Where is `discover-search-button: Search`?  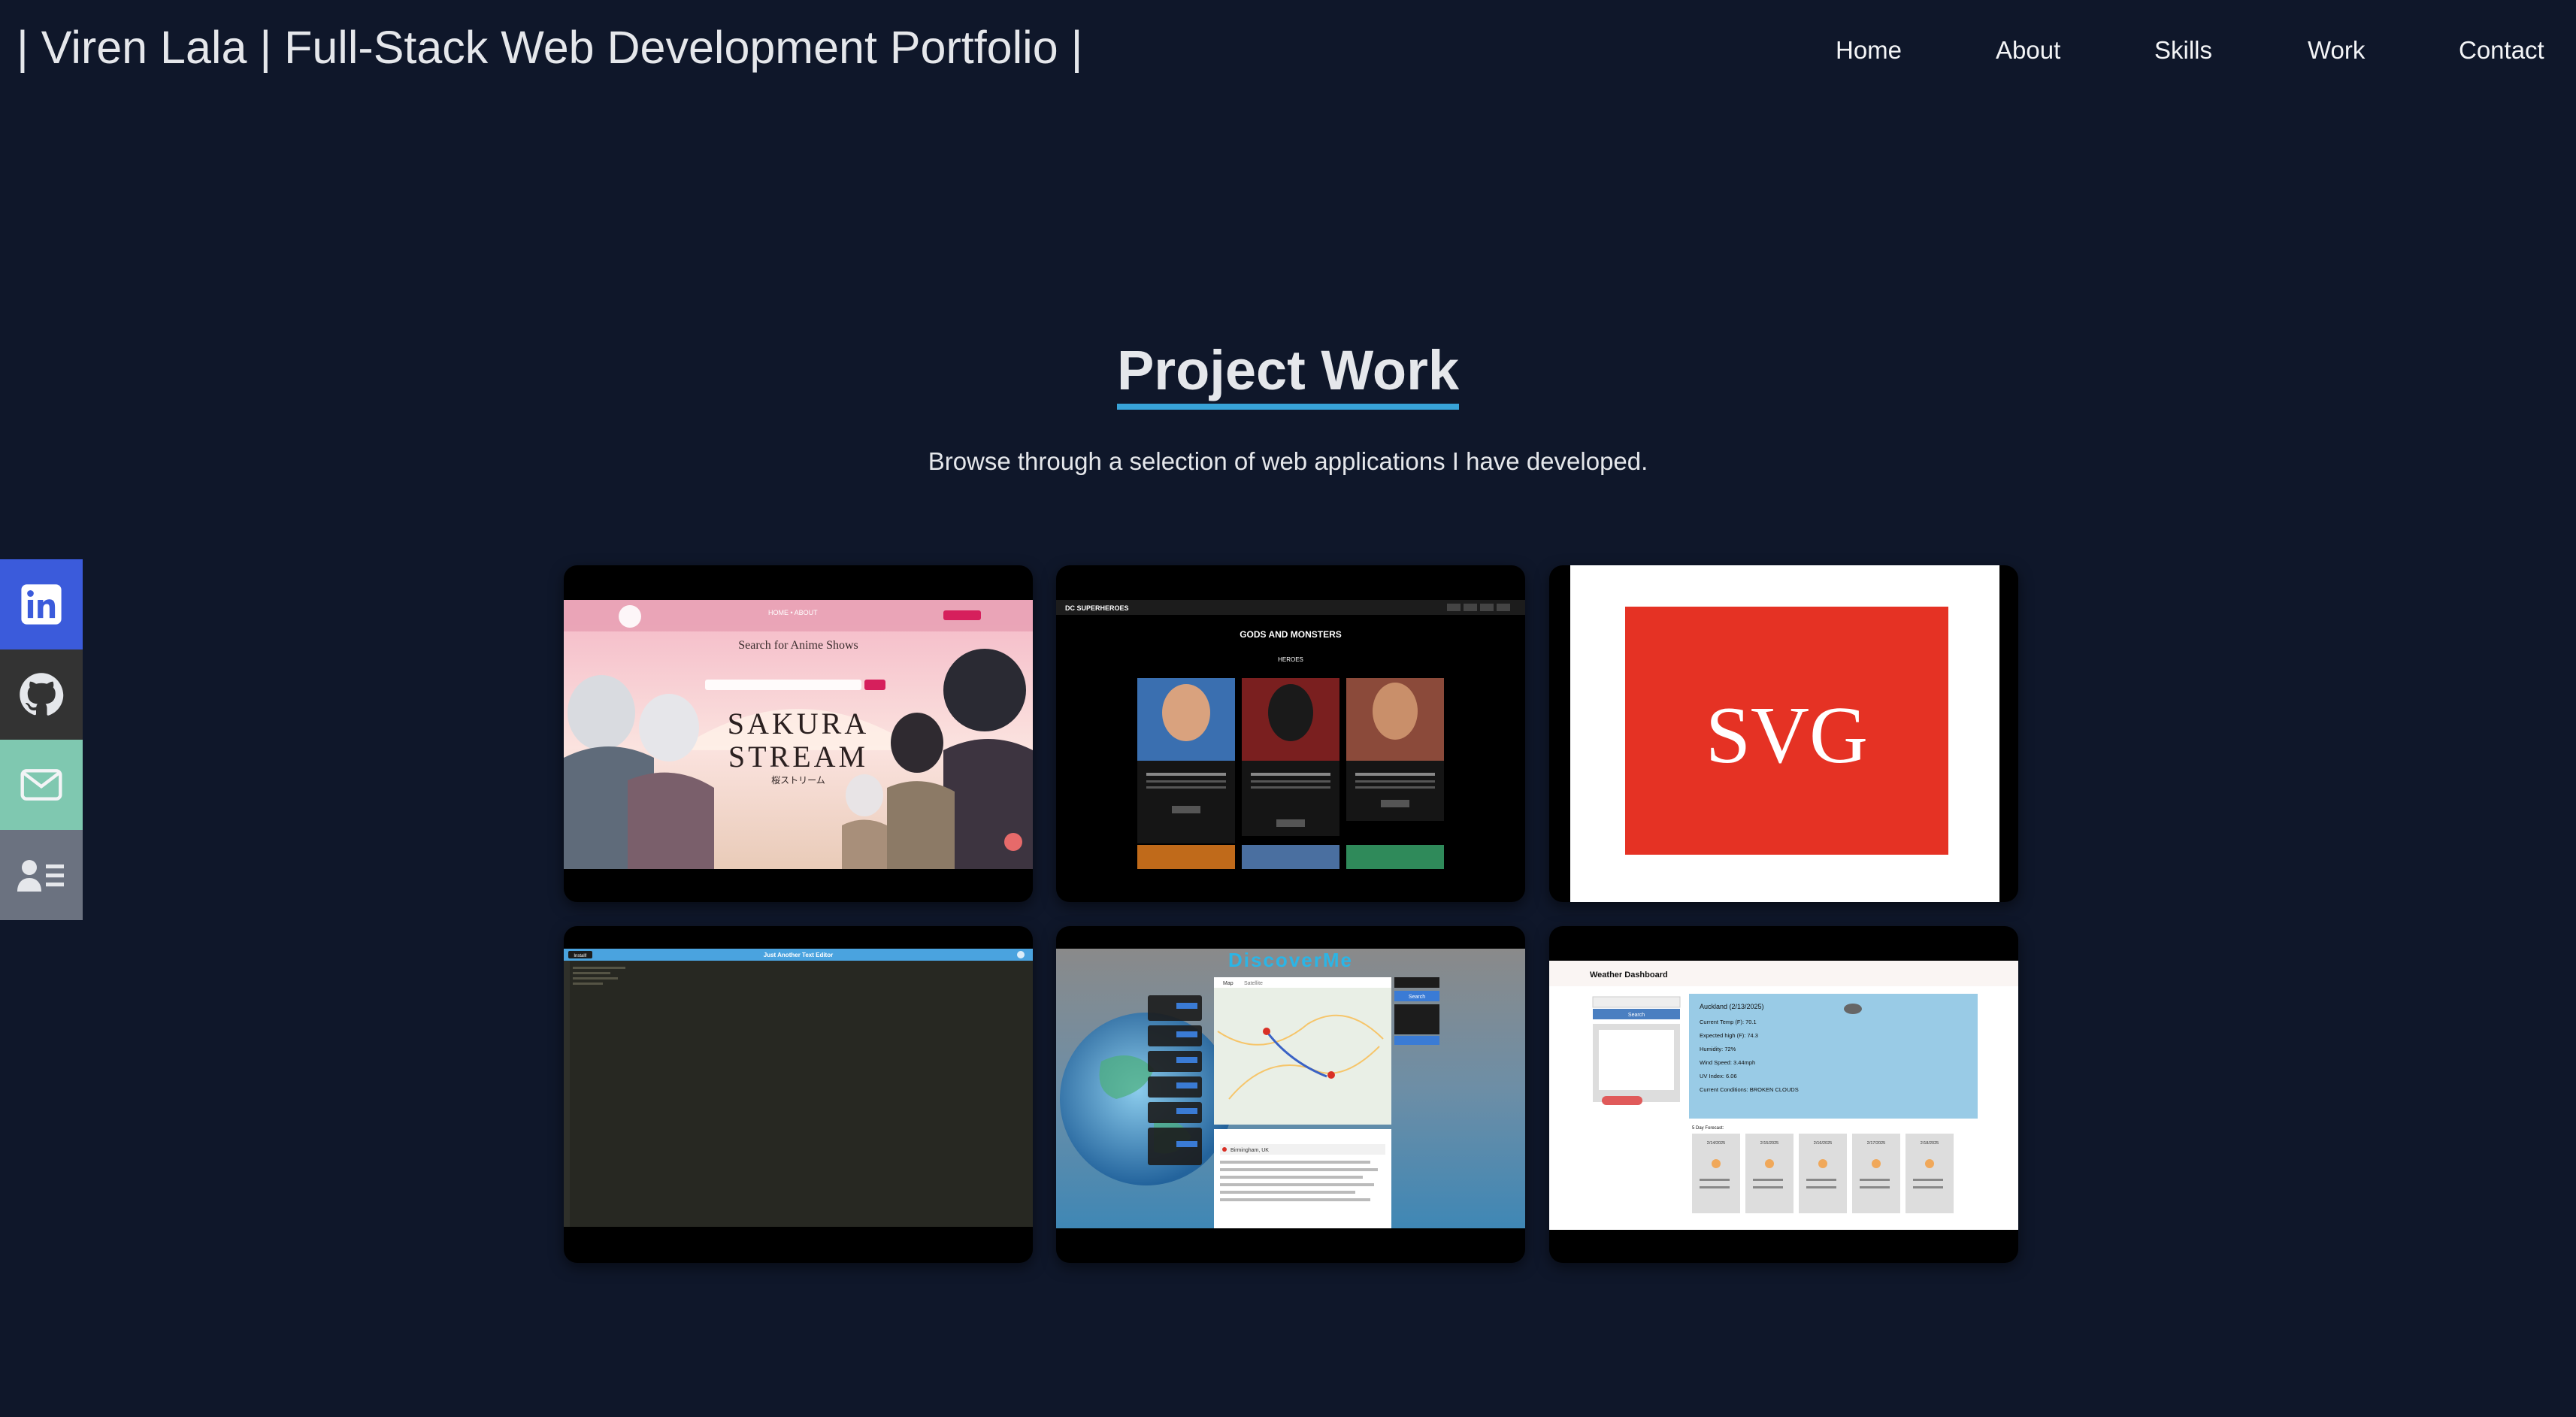
discover-search-button: Search is located at coordinates (1417, 997).